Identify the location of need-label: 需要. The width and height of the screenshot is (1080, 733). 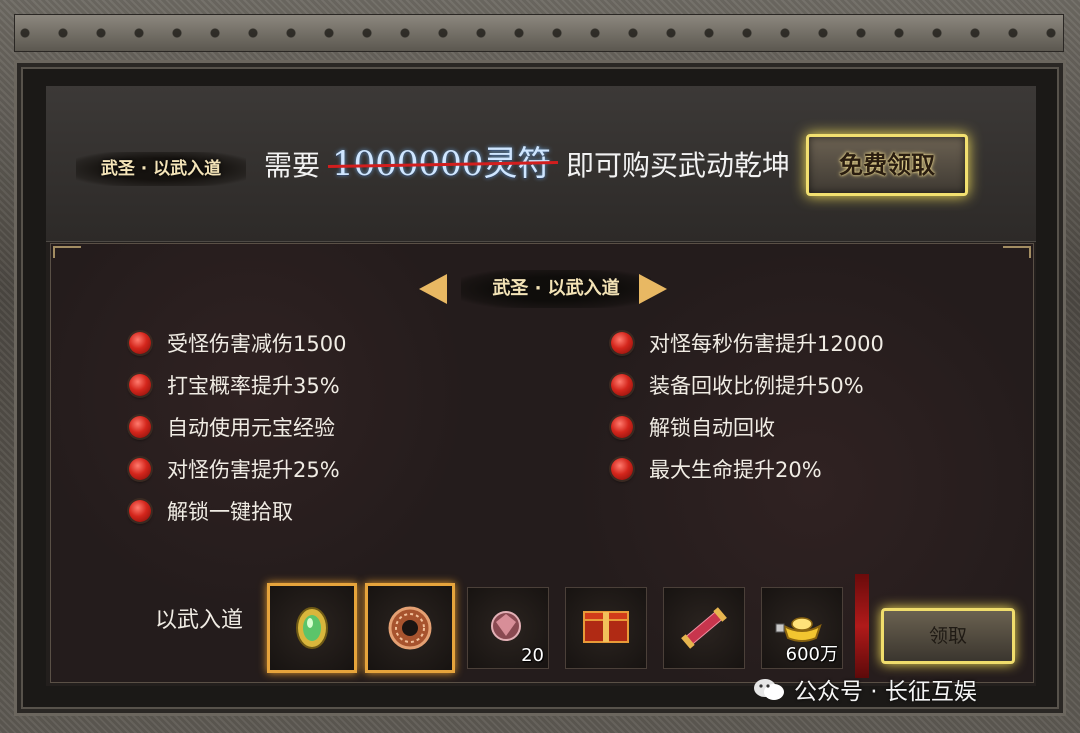
(292, 165).